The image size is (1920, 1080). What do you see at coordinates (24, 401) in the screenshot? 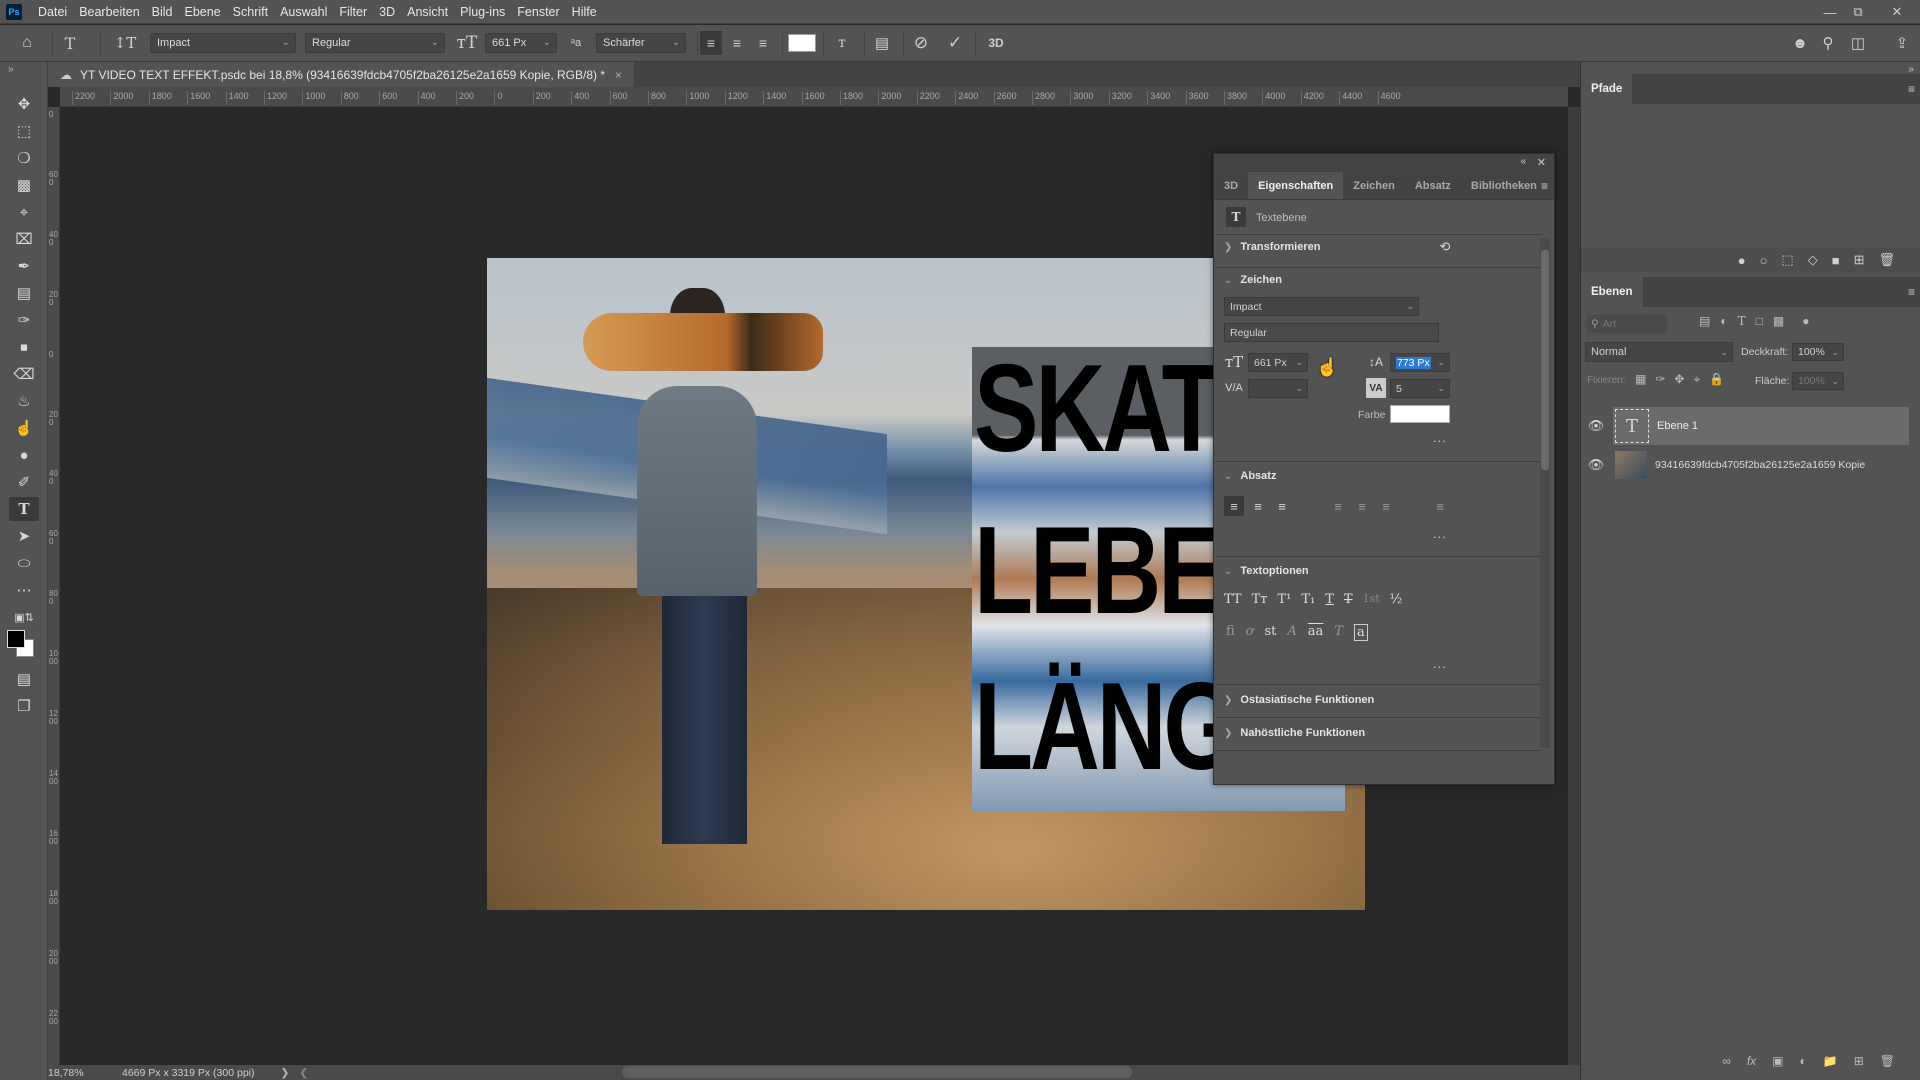
I see `paint-bucket-tool-icon: ♨` at bounding box center [24, 401].